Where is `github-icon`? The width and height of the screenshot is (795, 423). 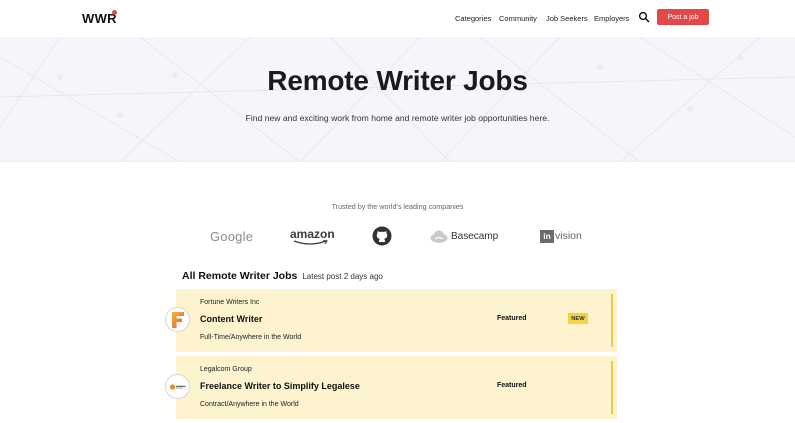
github-icon is located at coordinates (382, 236).